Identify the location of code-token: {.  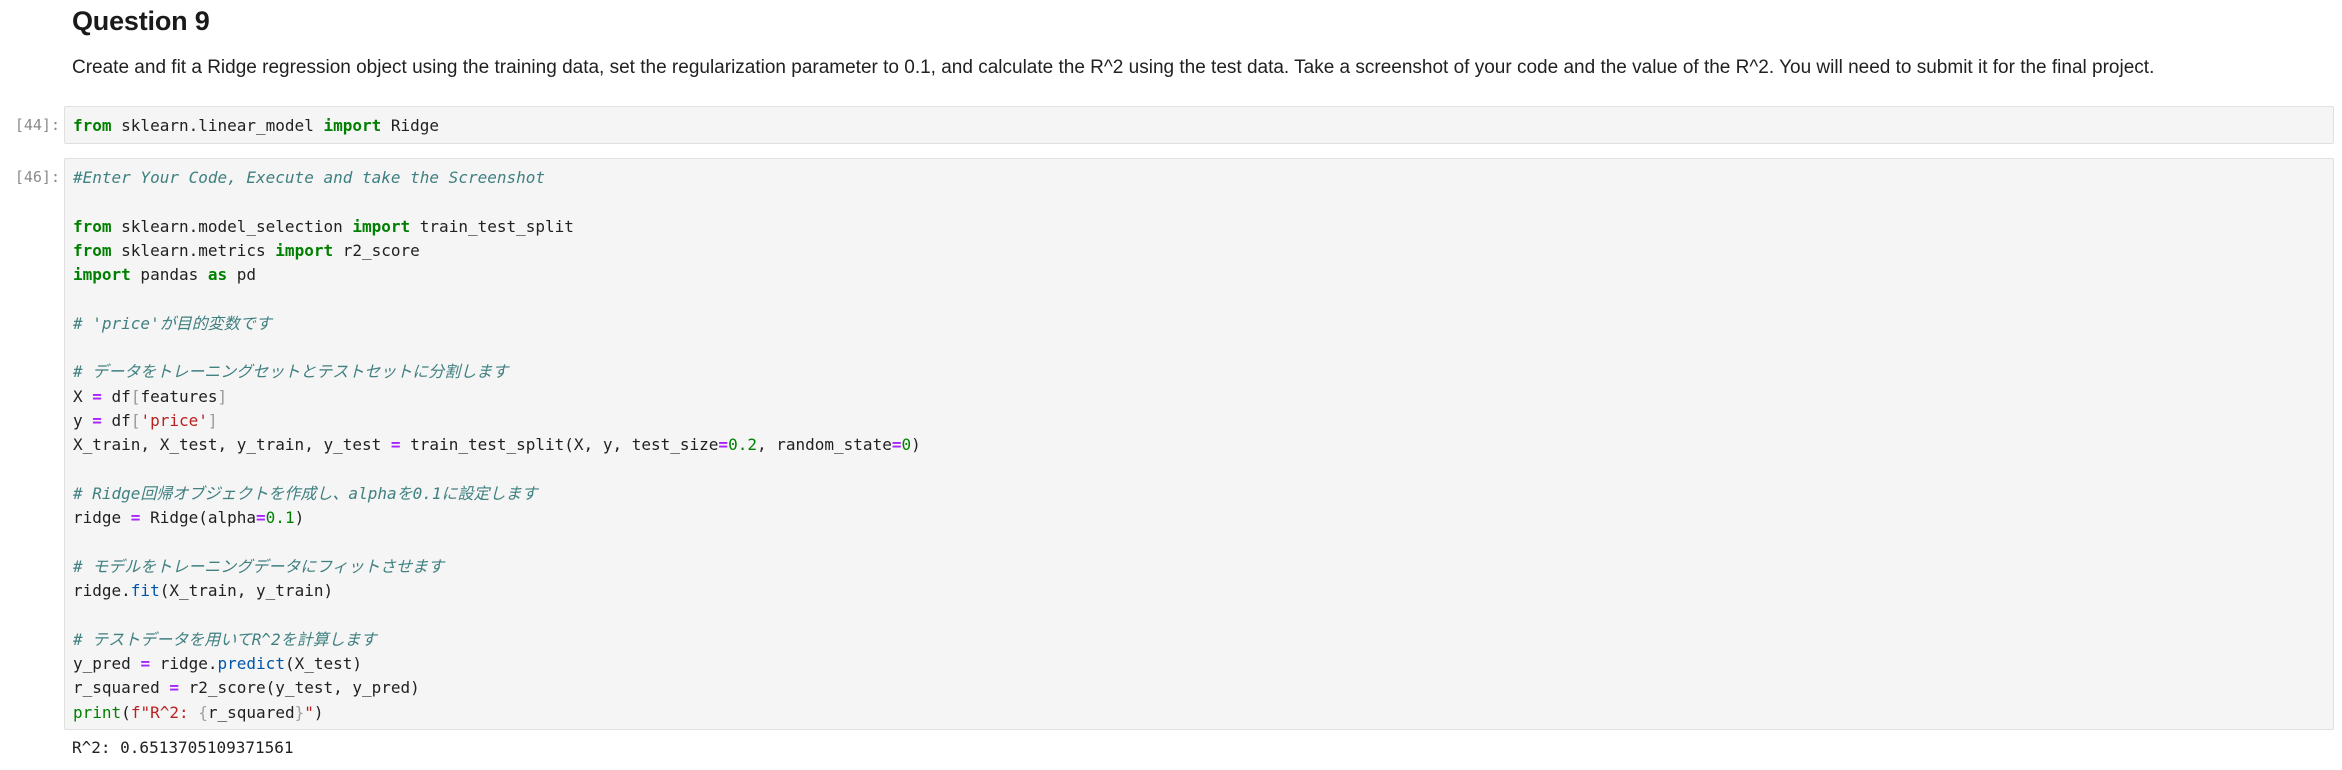
(203, 712).